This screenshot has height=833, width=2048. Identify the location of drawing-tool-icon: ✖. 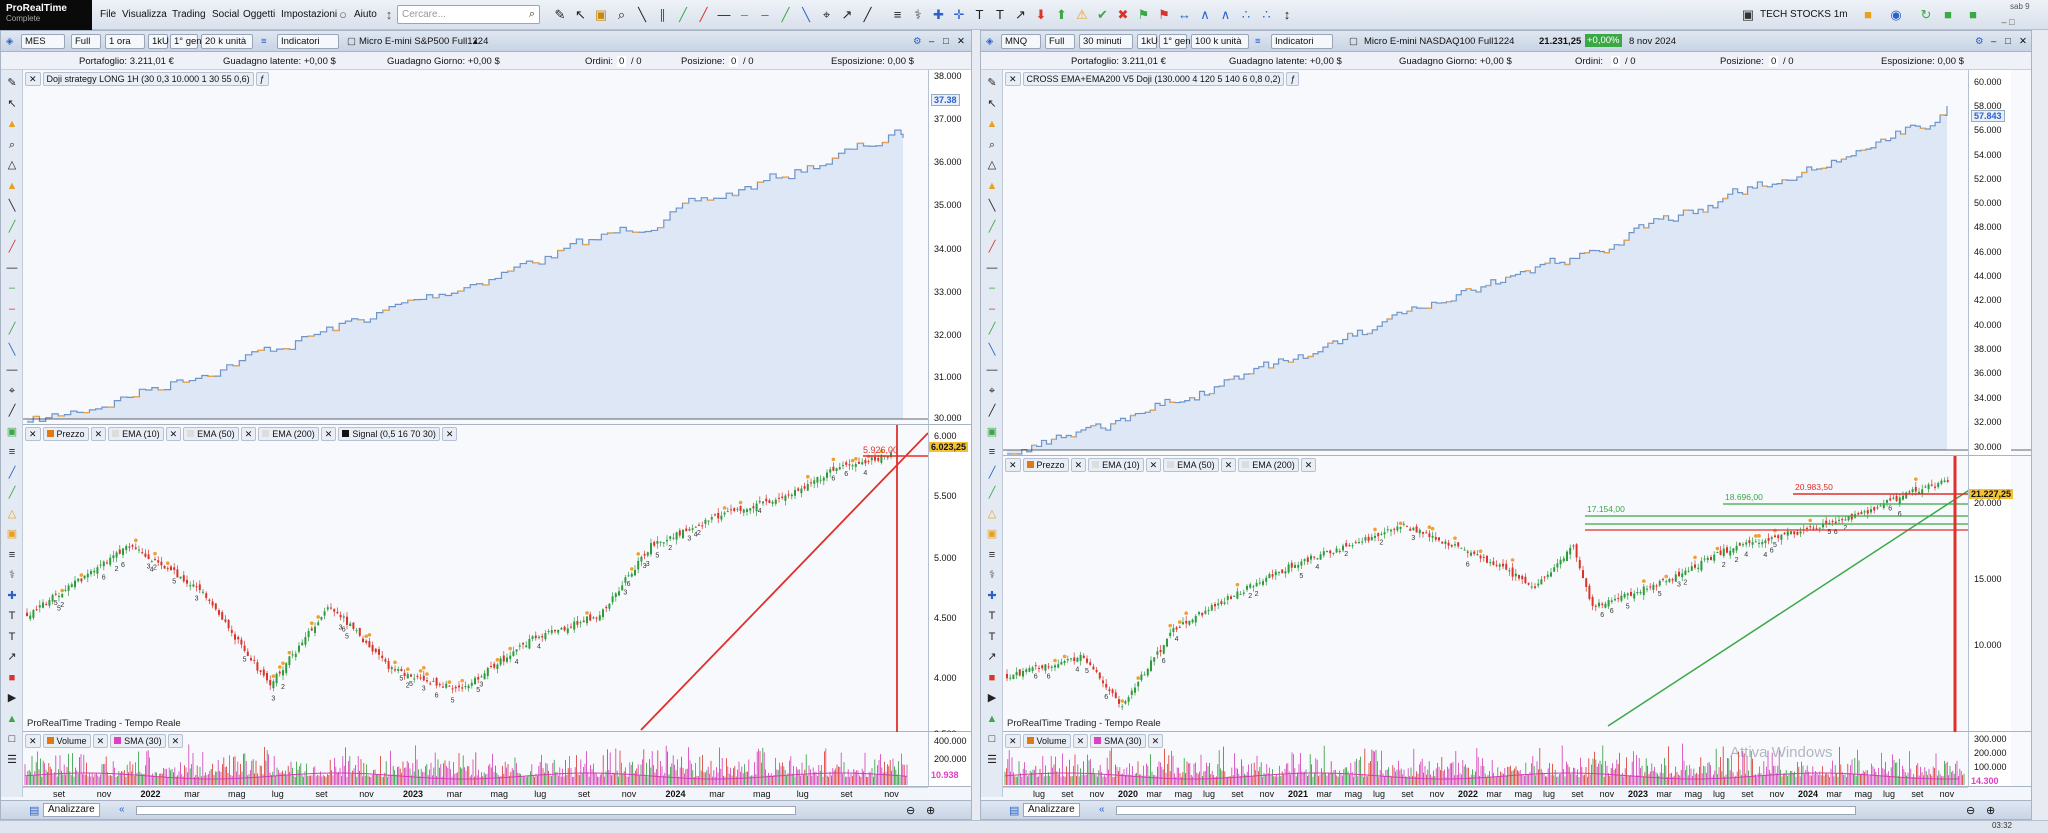
(1123, 15).